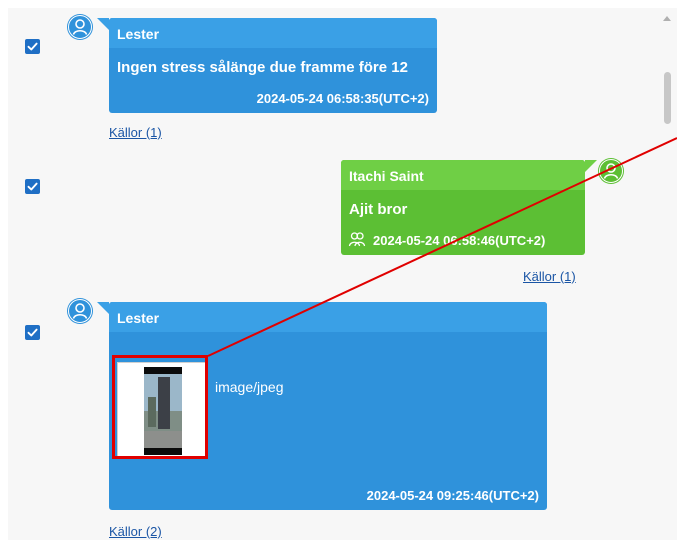 The height and width of the screenshot is (540, 677). Describe the element at coordinates (160, 407) in the screenshot. I see `highlight-box` at that location.